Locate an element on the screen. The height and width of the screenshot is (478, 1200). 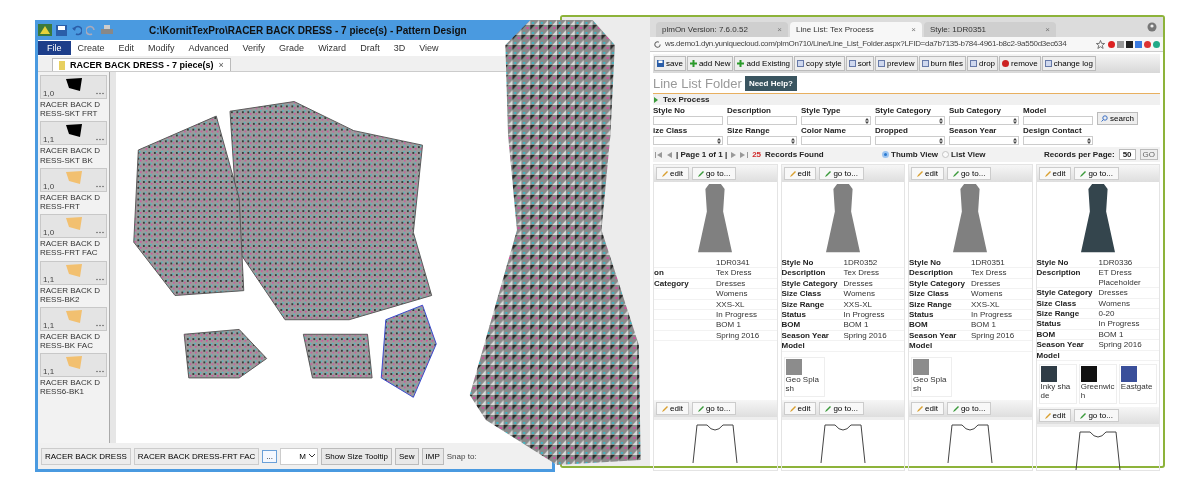
toolbar-button: IMP is located at coordinates (432, 456).